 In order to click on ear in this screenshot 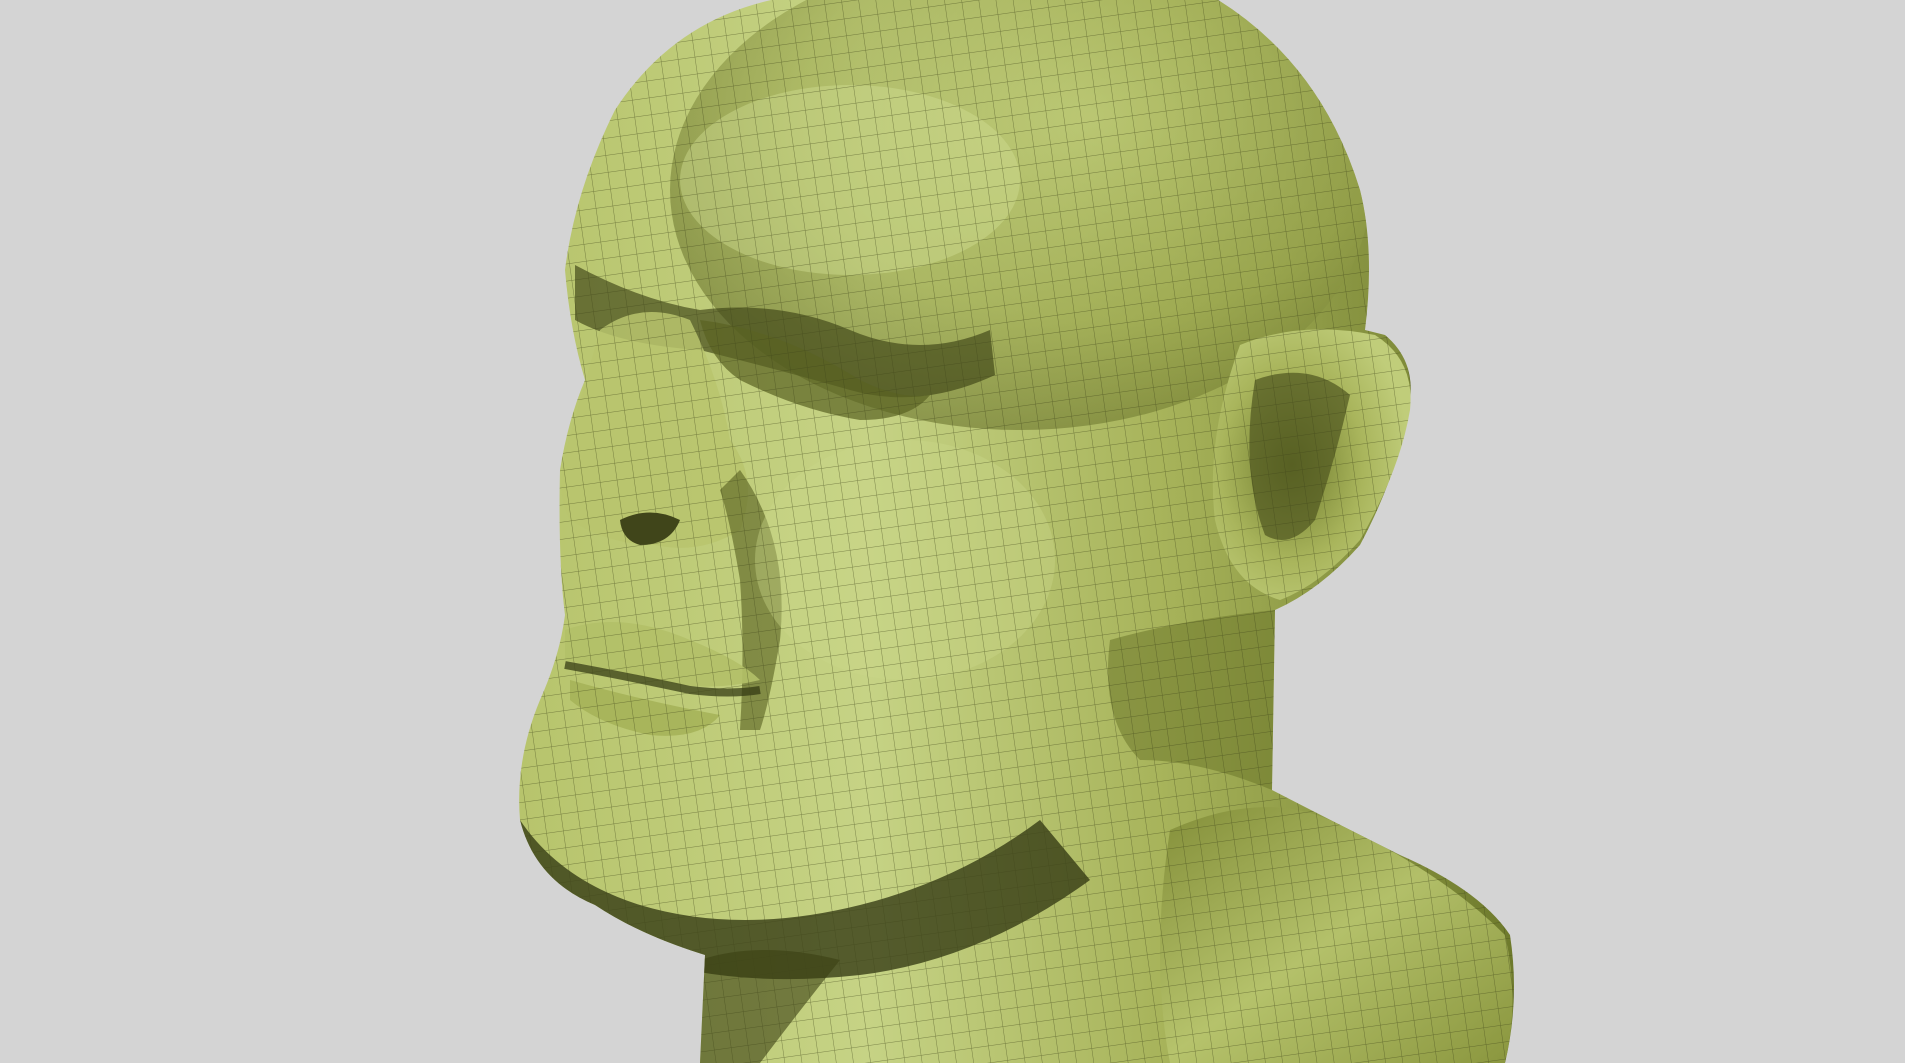, I will do `click(1311, 464)`.